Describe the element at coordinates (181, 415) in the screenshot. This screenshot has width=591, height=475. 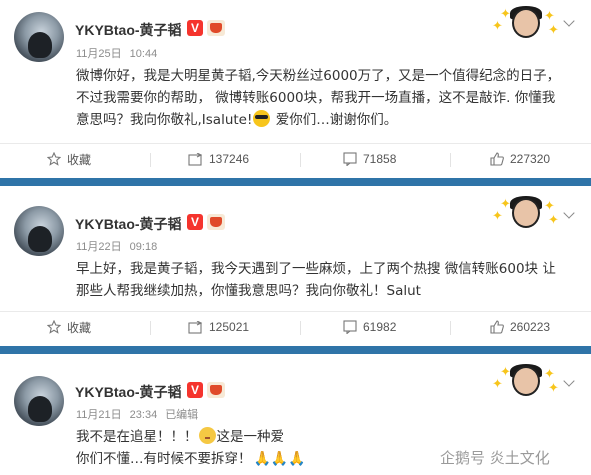
I see `edited-label: 已编辑` at that location.